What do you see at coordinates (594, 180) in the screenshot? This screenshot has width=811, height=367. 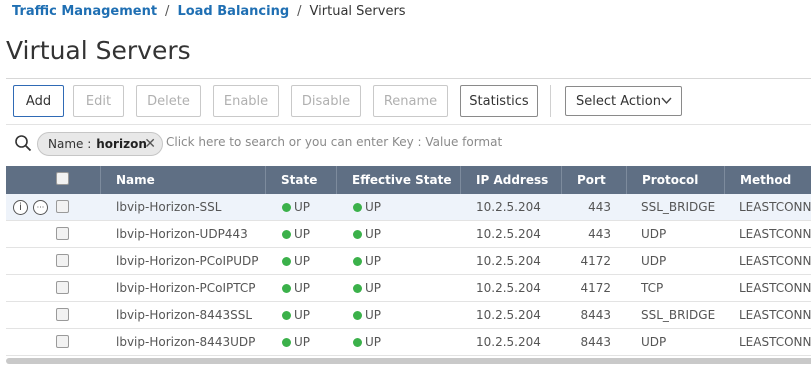 I see `column-header-port: Port` at bounding box center [594, 180].